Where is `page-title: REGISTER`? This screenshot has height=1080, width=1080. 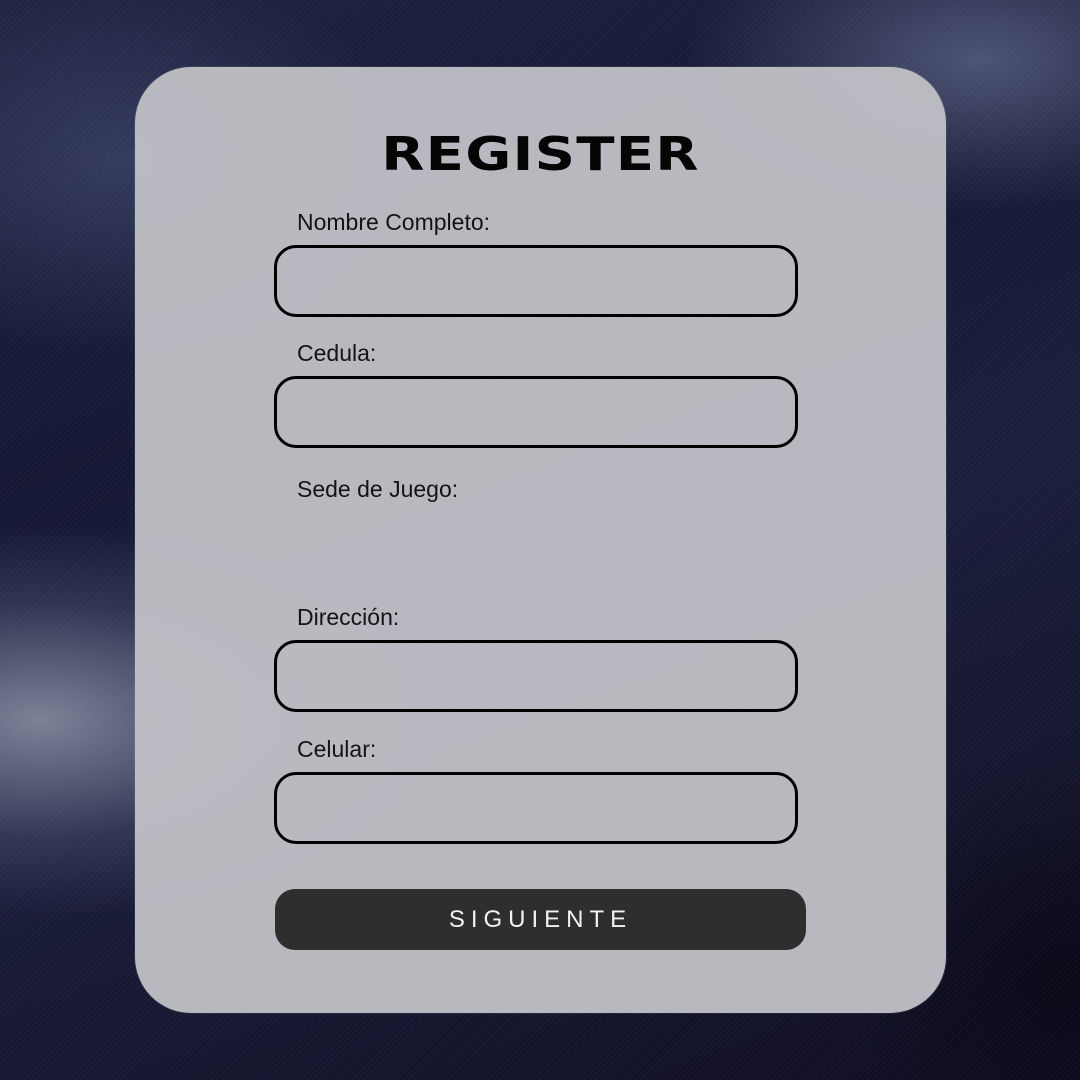
page-title: REGISTER is located at coordinates (540, 154).